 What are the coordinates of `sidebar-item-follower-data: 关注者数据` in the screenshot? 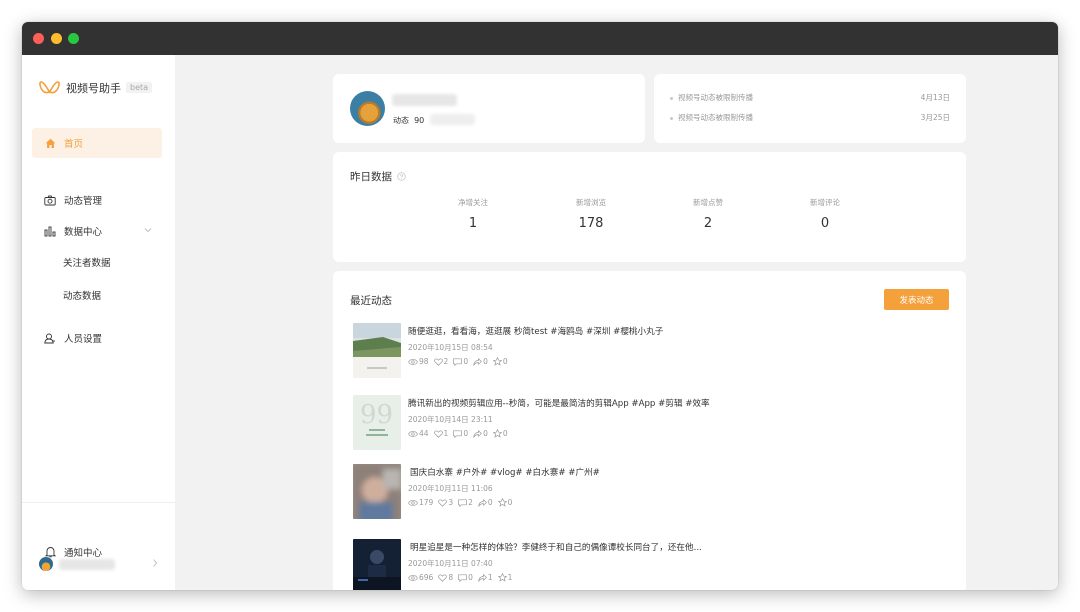 It's located at (97, 262).